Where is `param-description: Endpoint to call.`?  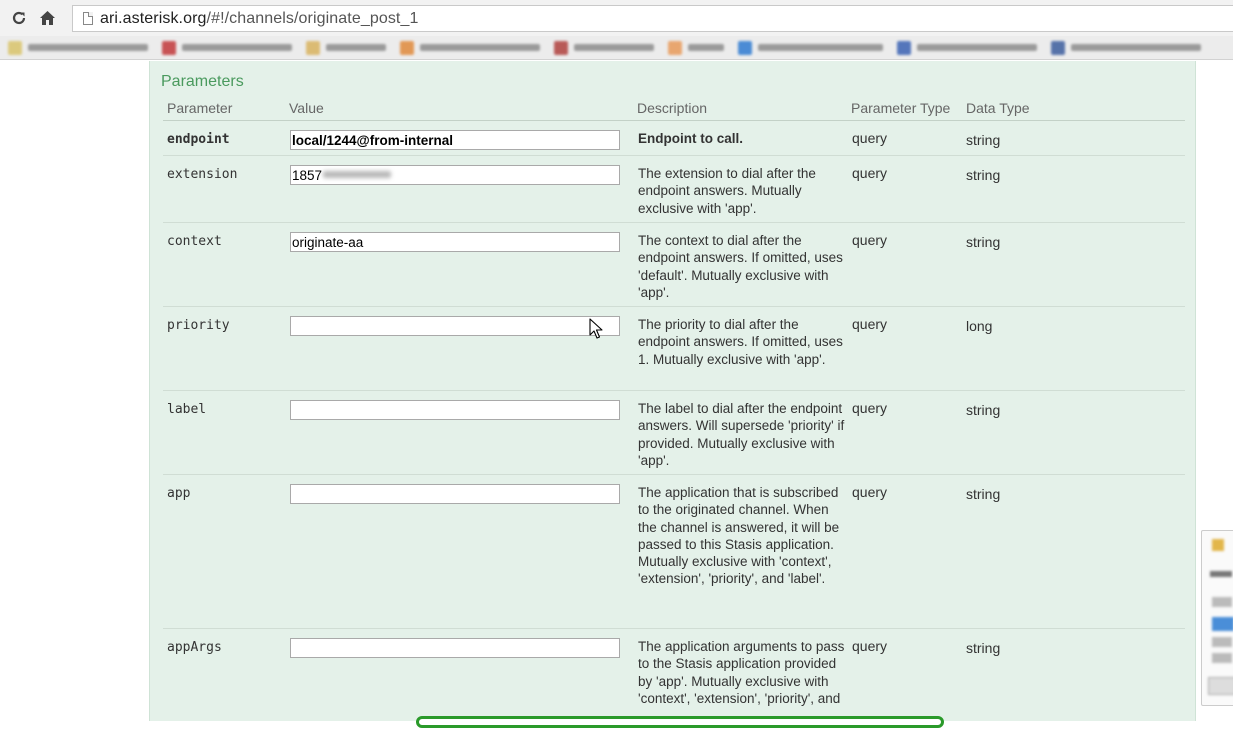 param-description: Endpoint to call. is located at coordinates (690, 138).